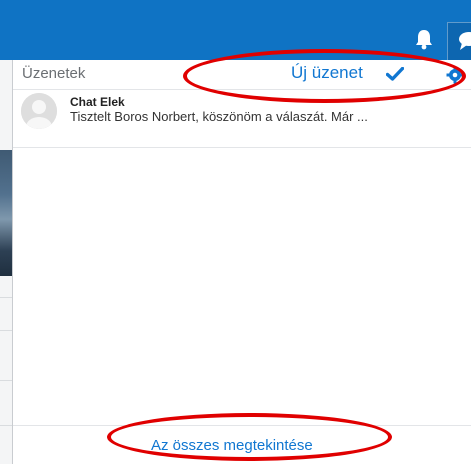 This screenshot has width=471, height=464. I want to click on checkmark-icon, so click(395, 76).